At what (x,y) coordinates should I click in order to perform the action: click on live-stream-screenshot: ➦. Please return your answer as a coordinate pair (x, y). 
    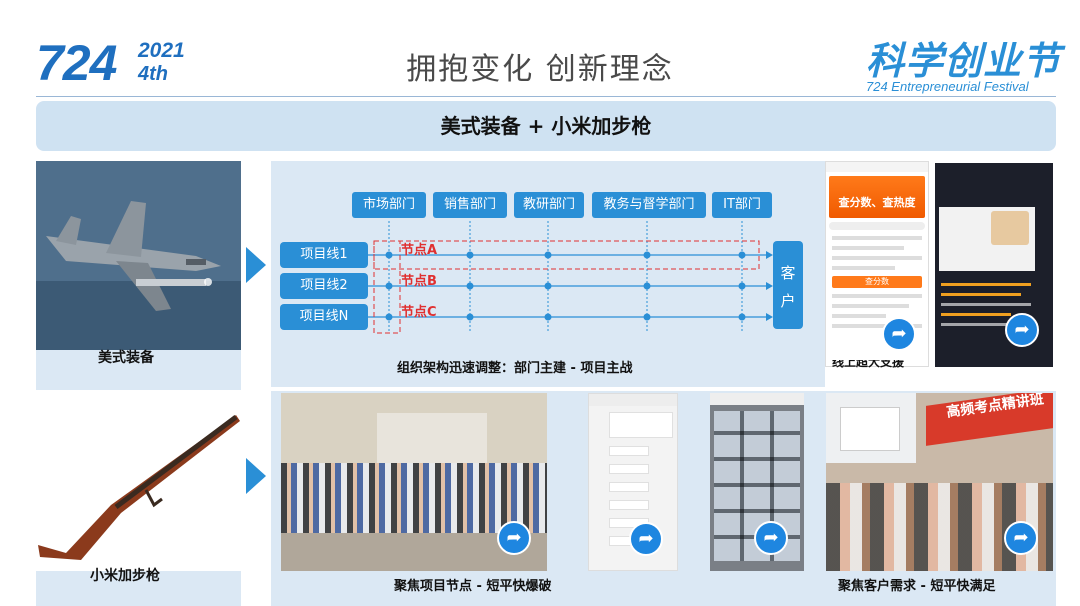
    Looking at the image, I should click on (994, 265).